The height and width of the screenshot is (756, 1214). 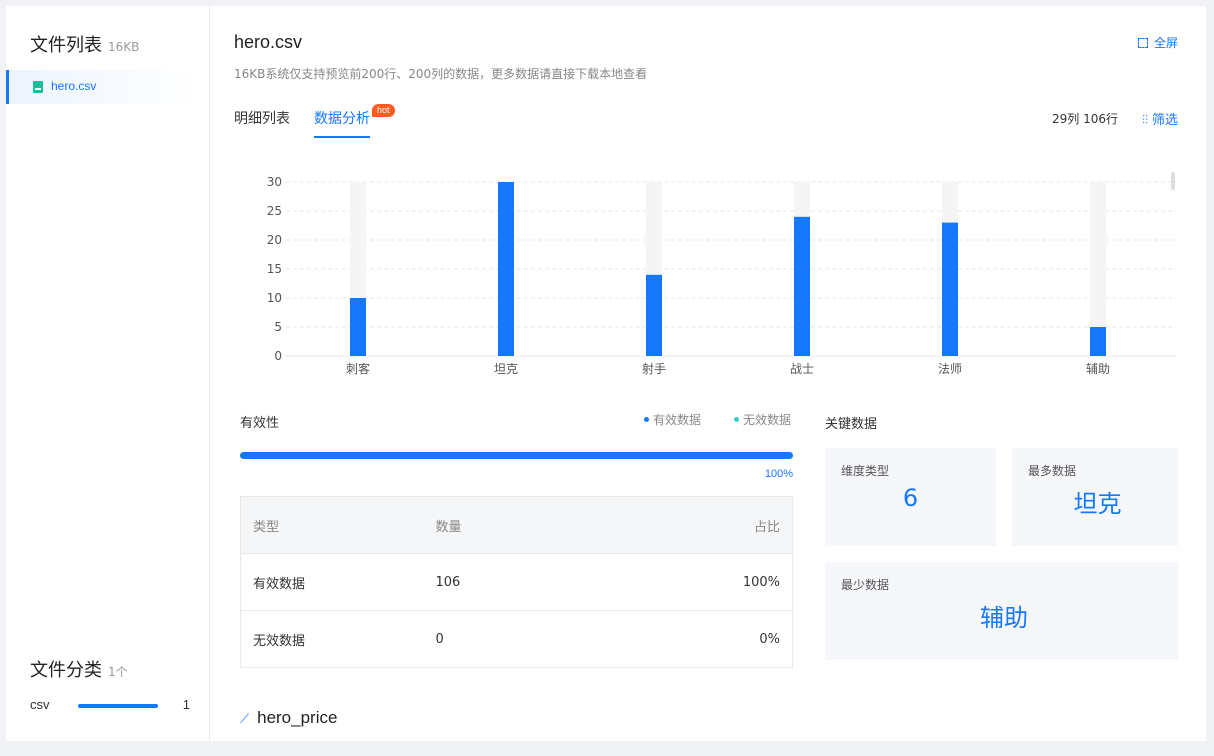 What do you see at coordinates (383, 110) in the screenshot?
I see `hot-badge: hot` at bounding box center [383, 110].